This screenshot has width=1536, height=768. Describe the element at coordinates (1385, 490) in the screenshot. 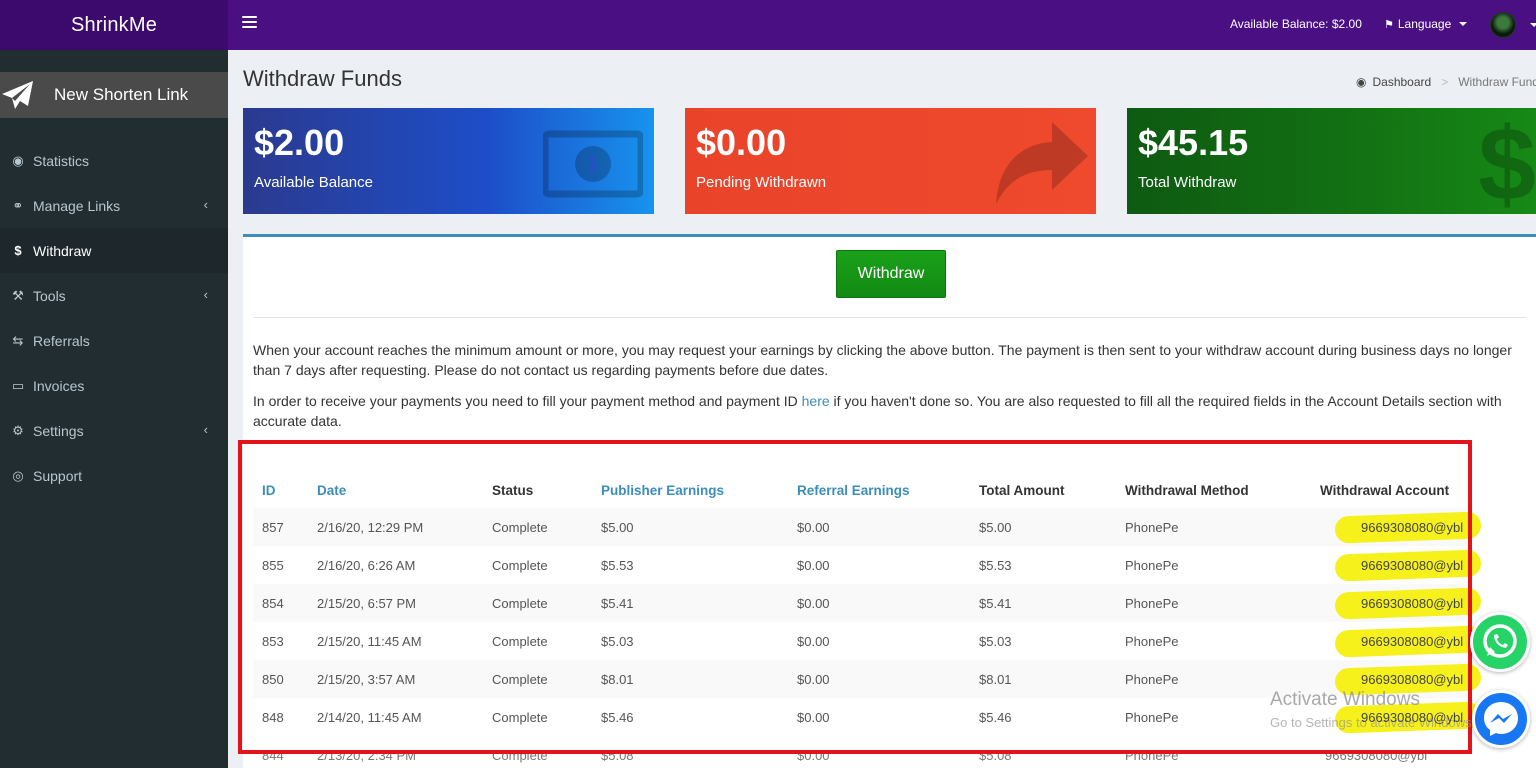

I see `column-header-withdrawal-account: Withdrawal Account` at that location.